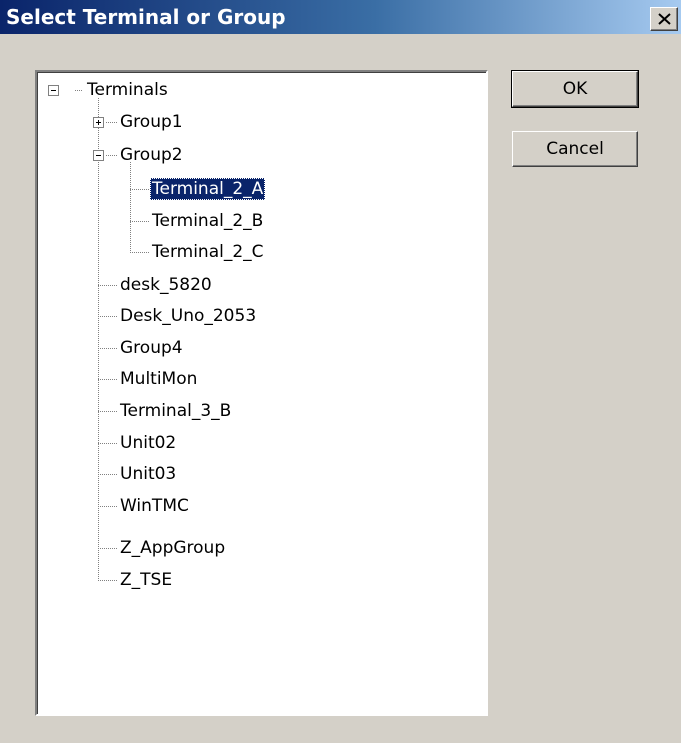 The width and height of the screenshot is (681, 743). Describe the element at coordinates (151, 348) in the screenshot. I see `tree-node-item: Group4` at that location.